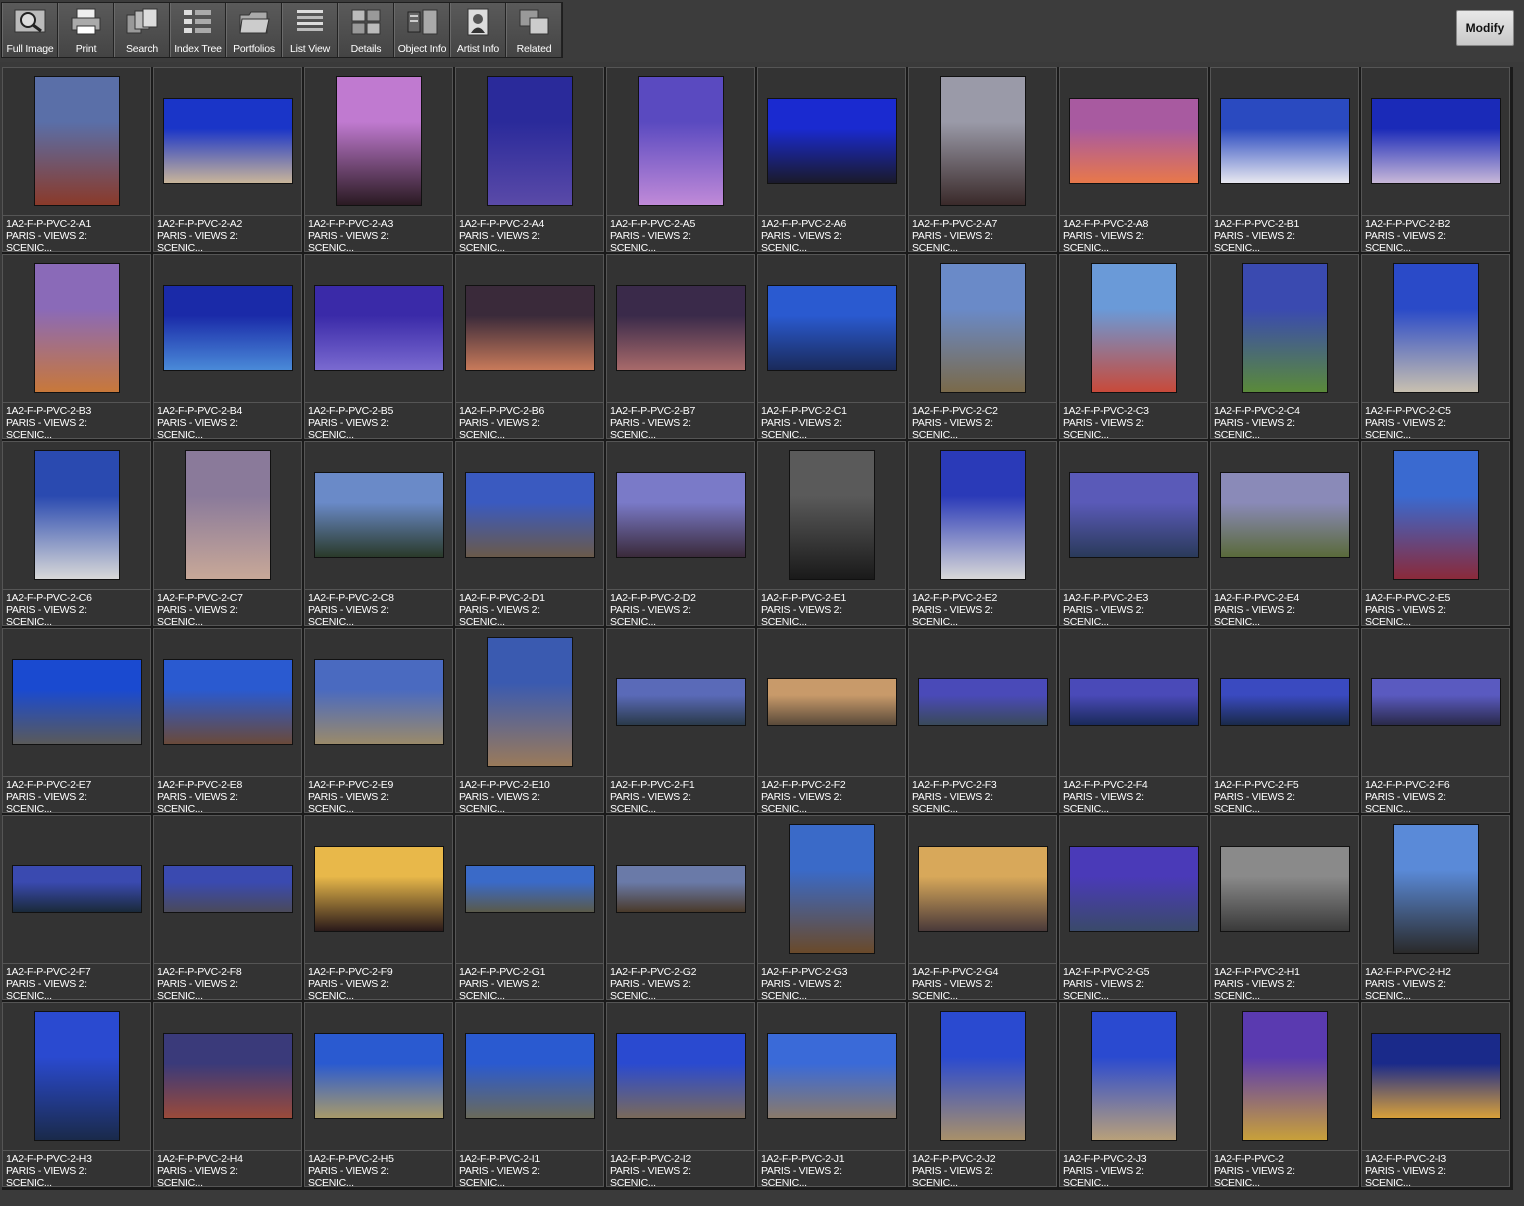 Image resolution: width=1524 pixels, height=1206 pixels. I want to click on toolbar-button-print: Print, so click(86, 30).